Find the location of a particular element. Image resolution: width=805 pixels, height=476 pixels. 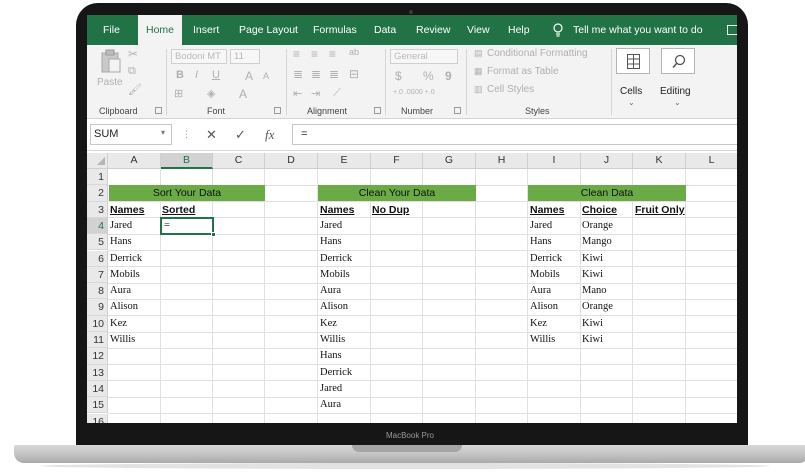

borders-icon: ⊞ is located at coordinates (178, 93).